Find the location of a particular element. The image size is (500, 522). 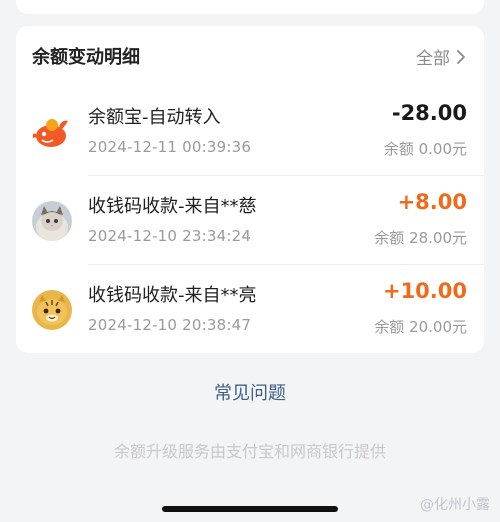

card-header: 余额变动明细 全部 is located at coordinates (250, 56).